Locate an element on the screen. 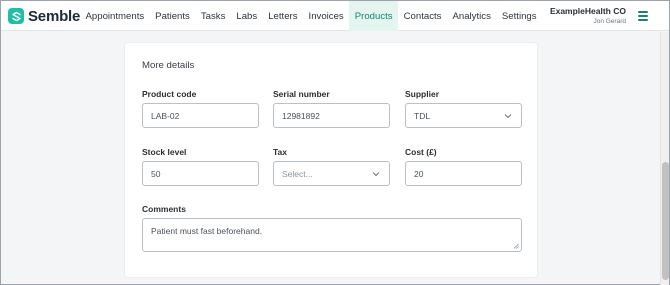 Image resolution: width=670 pixels, height=285 pixels. stock-level-input: 50 is located at coordinates (200, 173).